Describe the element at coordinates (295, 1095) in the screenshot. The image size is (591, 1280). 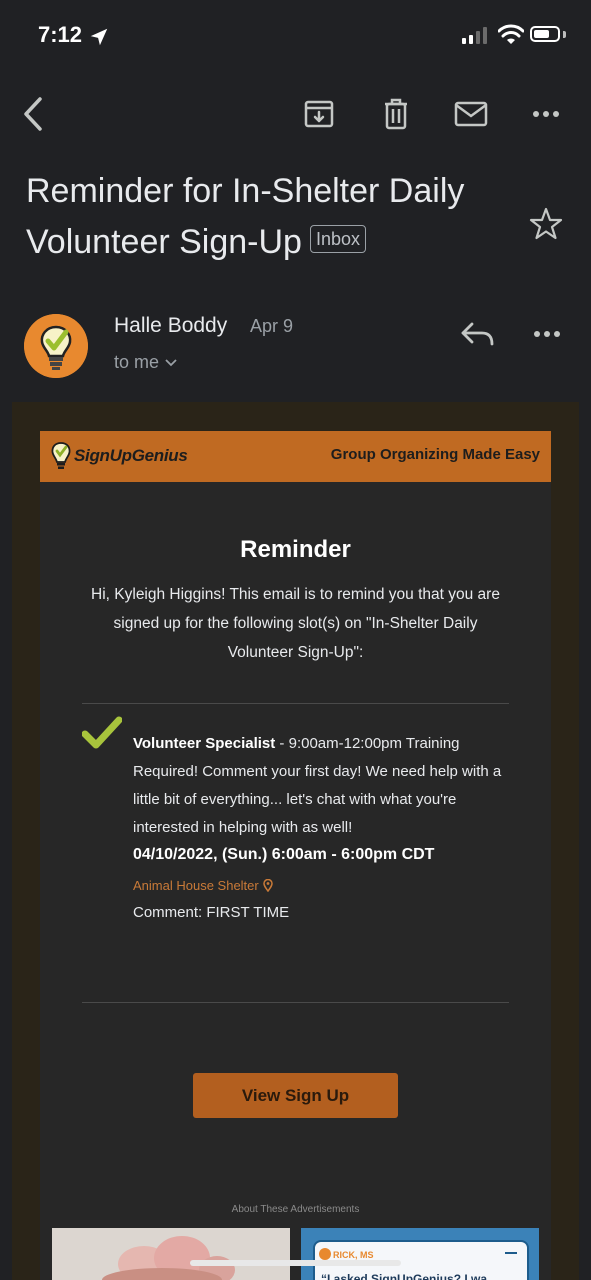
I see `view-sign-up-button: View Sign Up` at that location.